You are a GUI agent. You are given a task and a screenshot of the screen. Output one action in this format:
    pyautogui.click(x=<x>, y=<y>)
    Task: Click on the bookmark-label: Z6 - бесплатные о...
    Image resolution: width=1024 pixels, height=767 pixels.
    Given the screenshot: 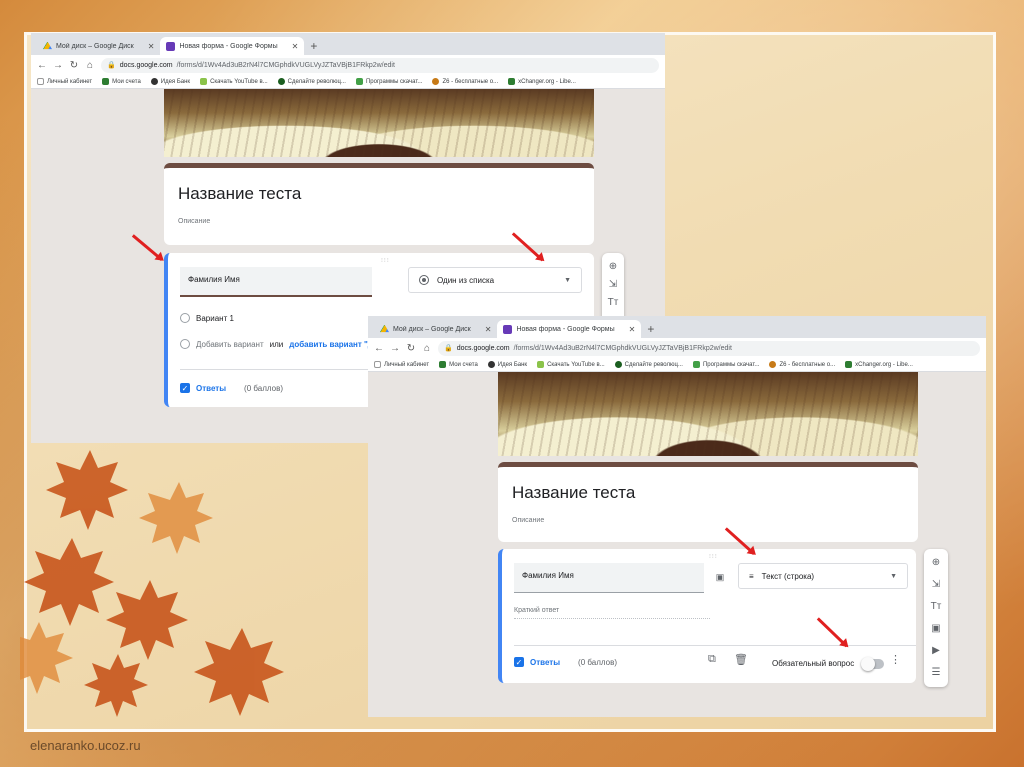 What is the action you would take?
    pyautogui.click(x=807, y=364)
    